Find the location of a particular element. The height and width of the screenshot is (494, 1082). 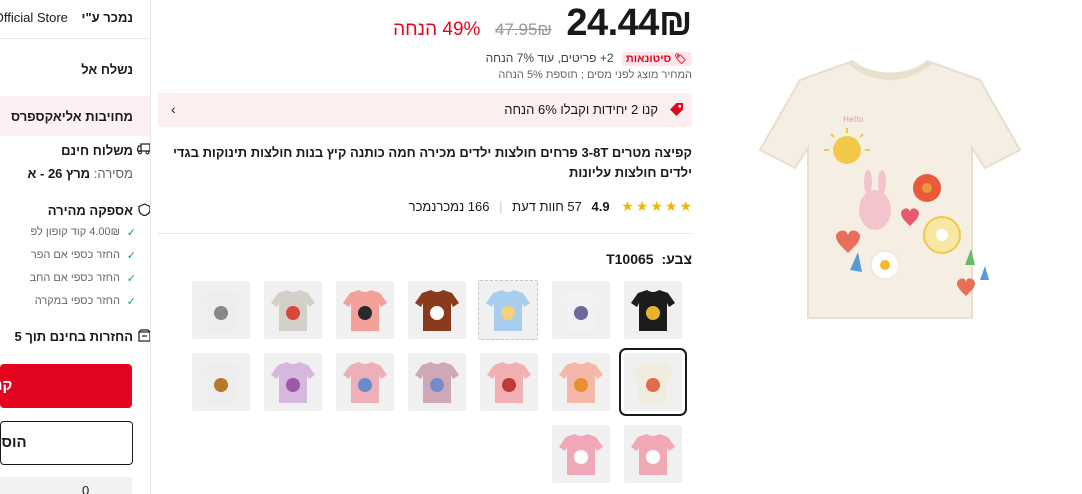

swatch-lilac-unicorn is located at coordinates (293, 382).